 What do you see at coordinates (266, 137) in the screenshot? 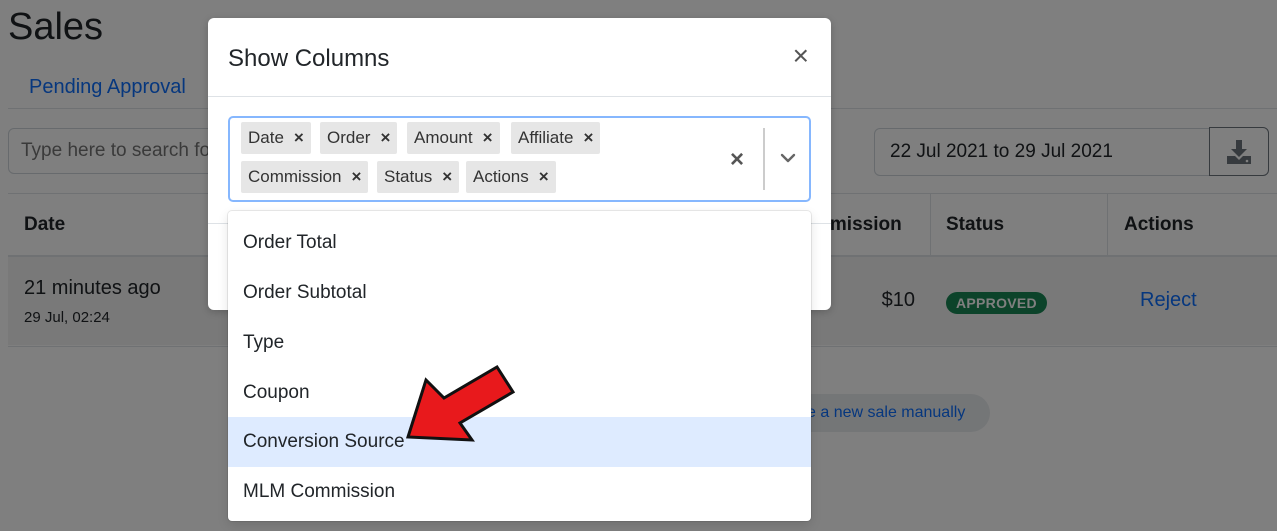
I see `tag-label: Date` at bounding box center [266, 137].